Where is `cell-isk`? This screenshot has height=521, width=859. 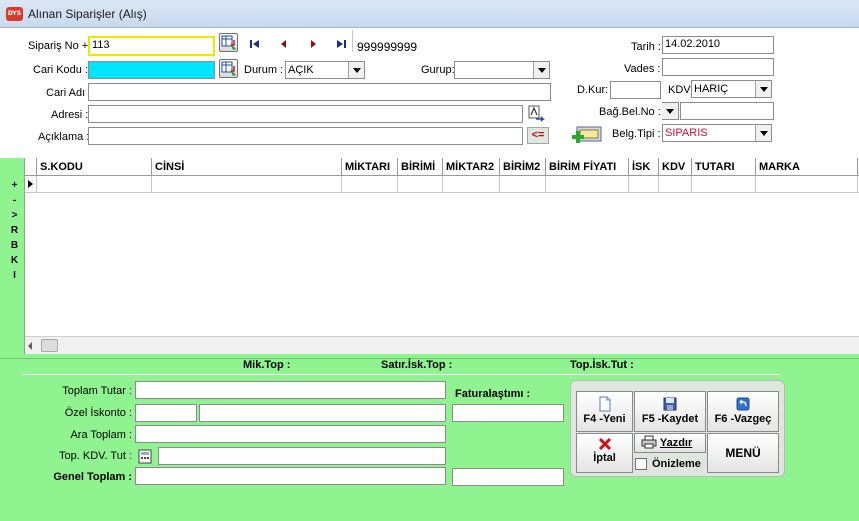
cell-isk is located at coordinates (644, 184).